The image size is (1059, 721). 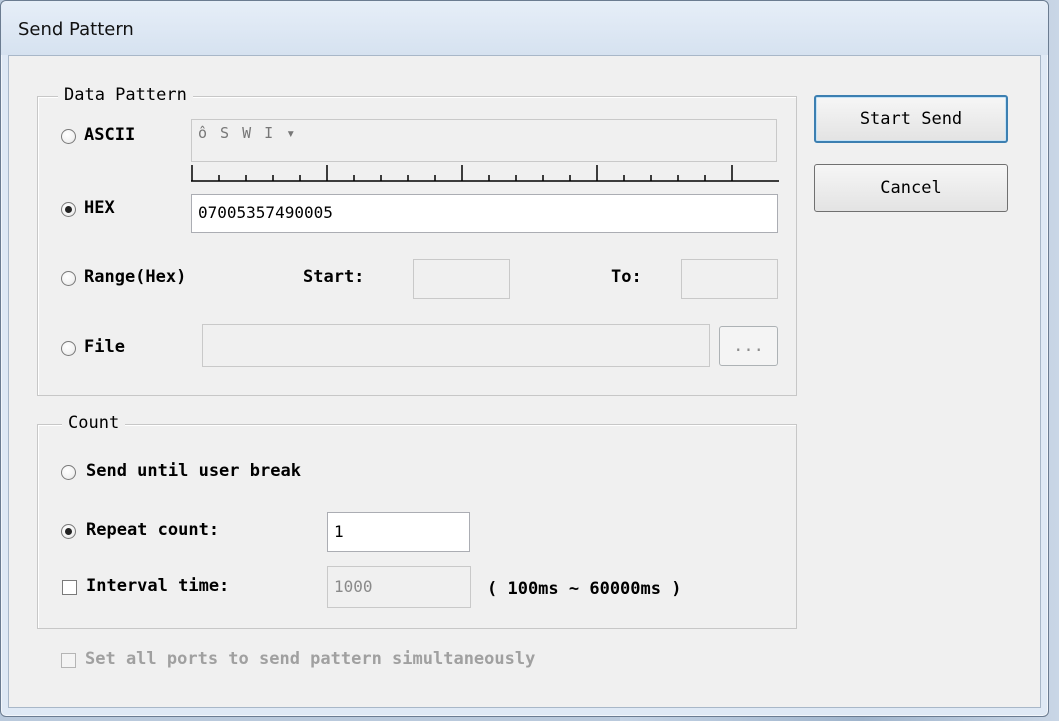 I want to click on repeat-count-input: 1, so click(x=398, y=532).